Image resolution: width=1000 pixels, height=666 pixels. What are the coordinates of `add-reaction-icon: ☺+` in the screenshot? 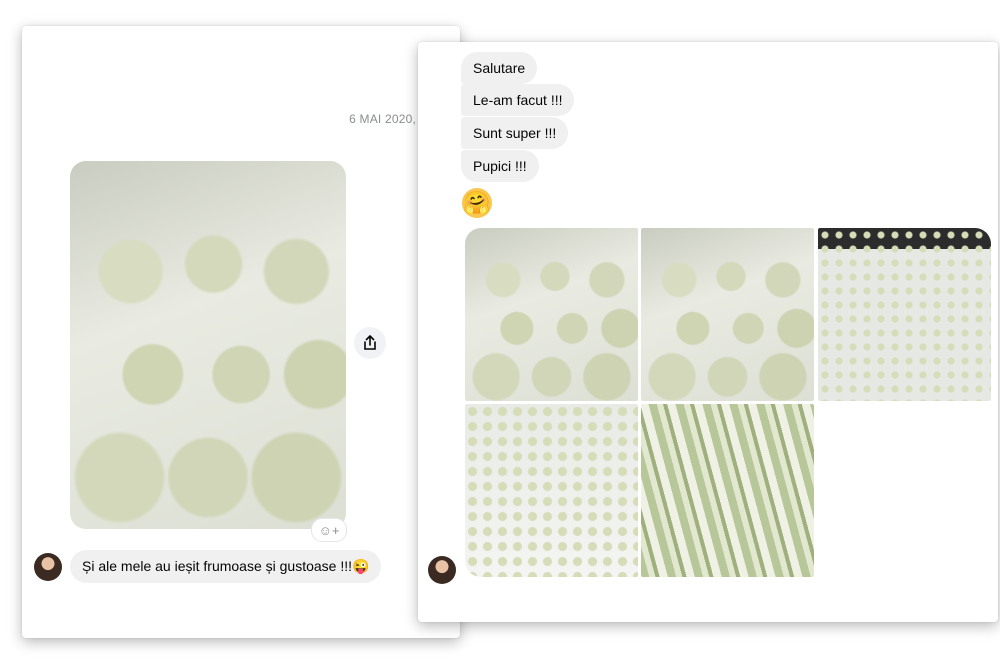 It's located at (329, 530).